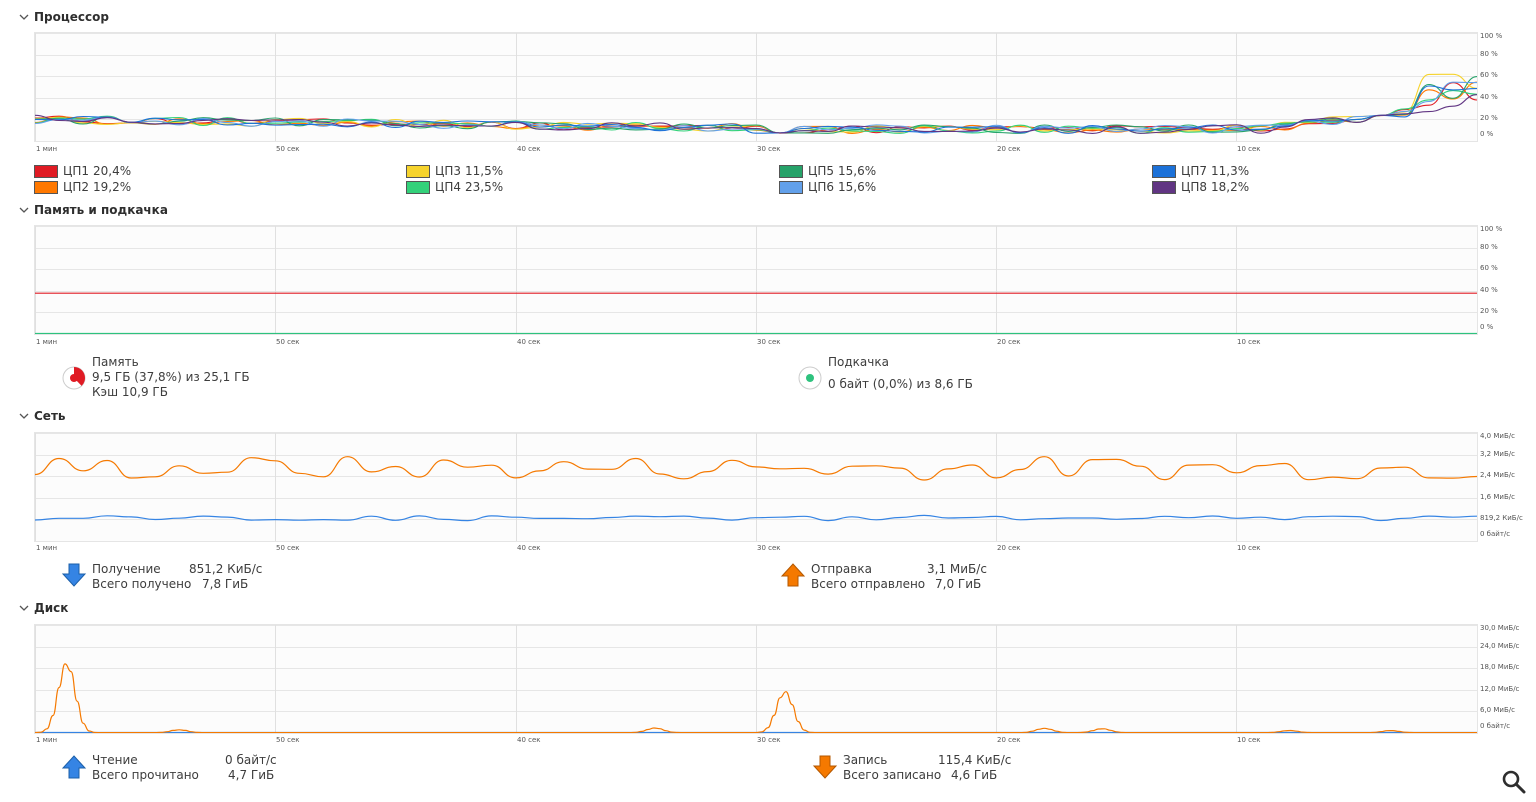 This screenshot has height=802, width=1536. What do you see at coordinates (756, 679) in the screenshot?
I see `disk-history-graph` at bounding box center [756, 679].